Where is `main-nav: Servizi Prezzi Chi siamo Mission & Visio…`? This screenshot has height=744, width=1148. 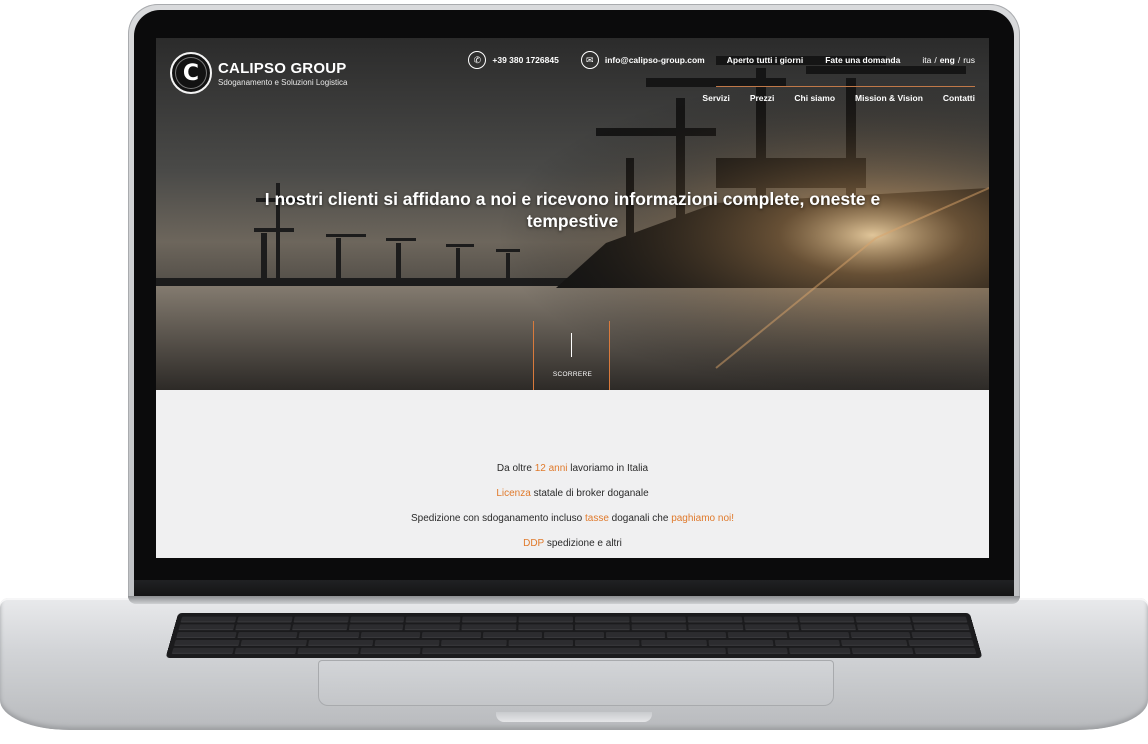 main-nav: Servizi Prezzi Chi siamo Mission & Visio… is located at coordinates (838, 98).